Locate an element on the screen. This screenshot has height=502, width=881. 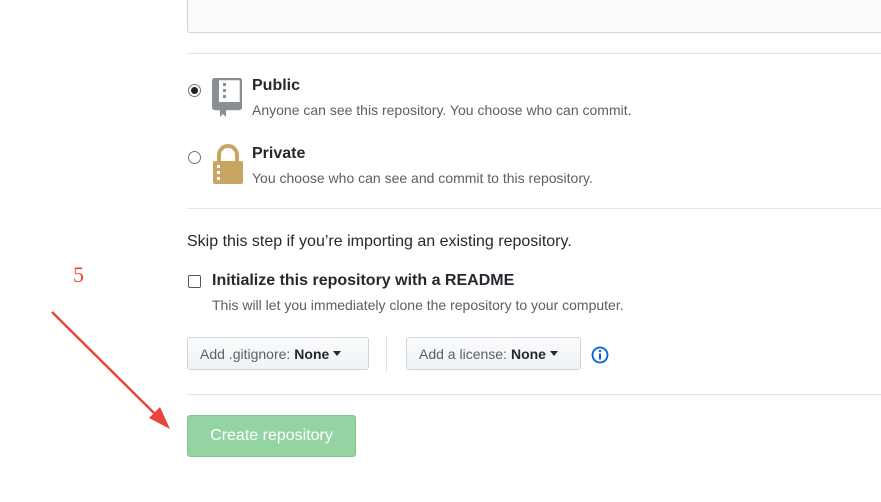
description-input is located at coordinates (534, 16).